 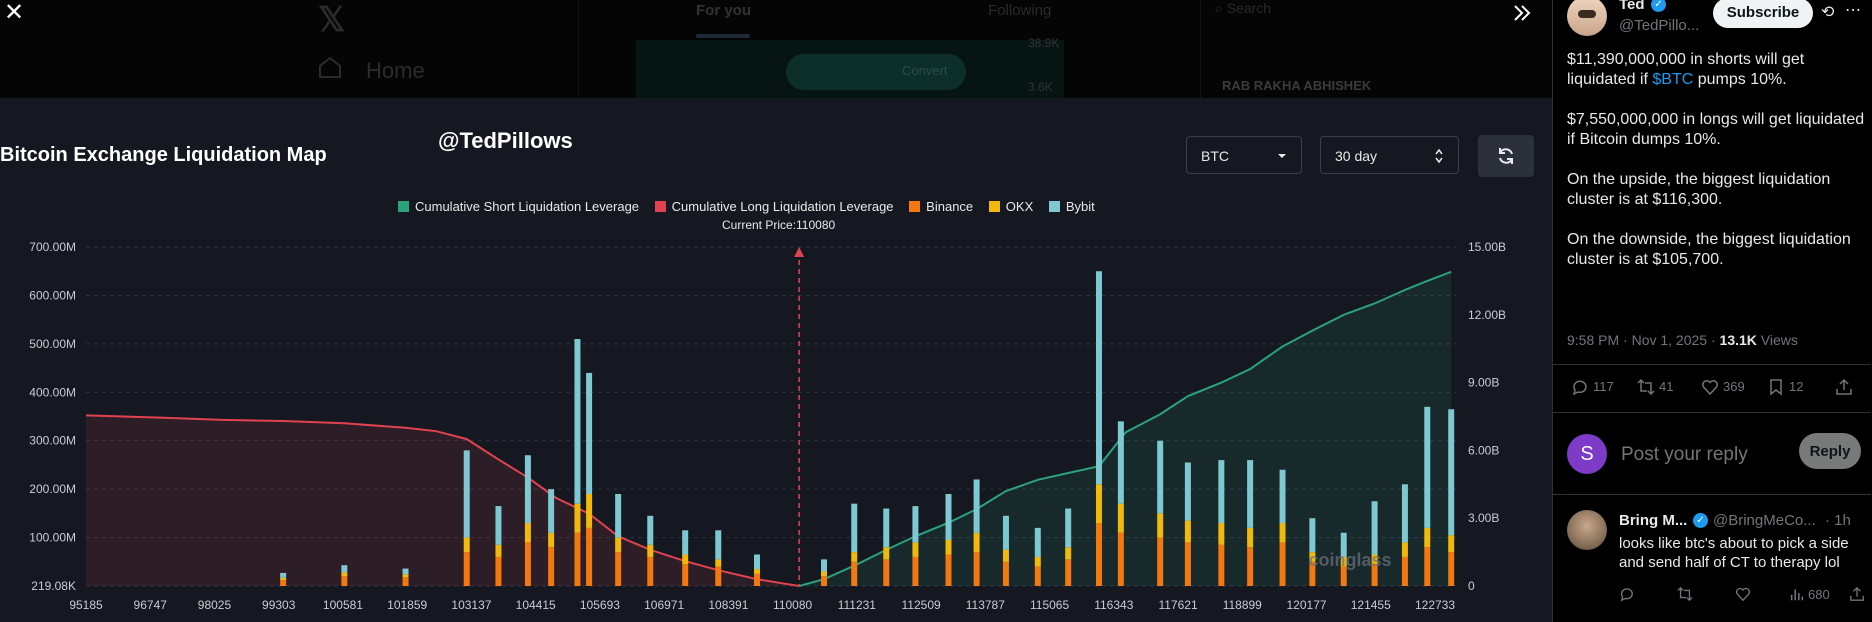 What do you see at coordinates (1672, 79) in the screenshot?
I see `cashtag-link: $BTC` at bounding box center [1672, 79].